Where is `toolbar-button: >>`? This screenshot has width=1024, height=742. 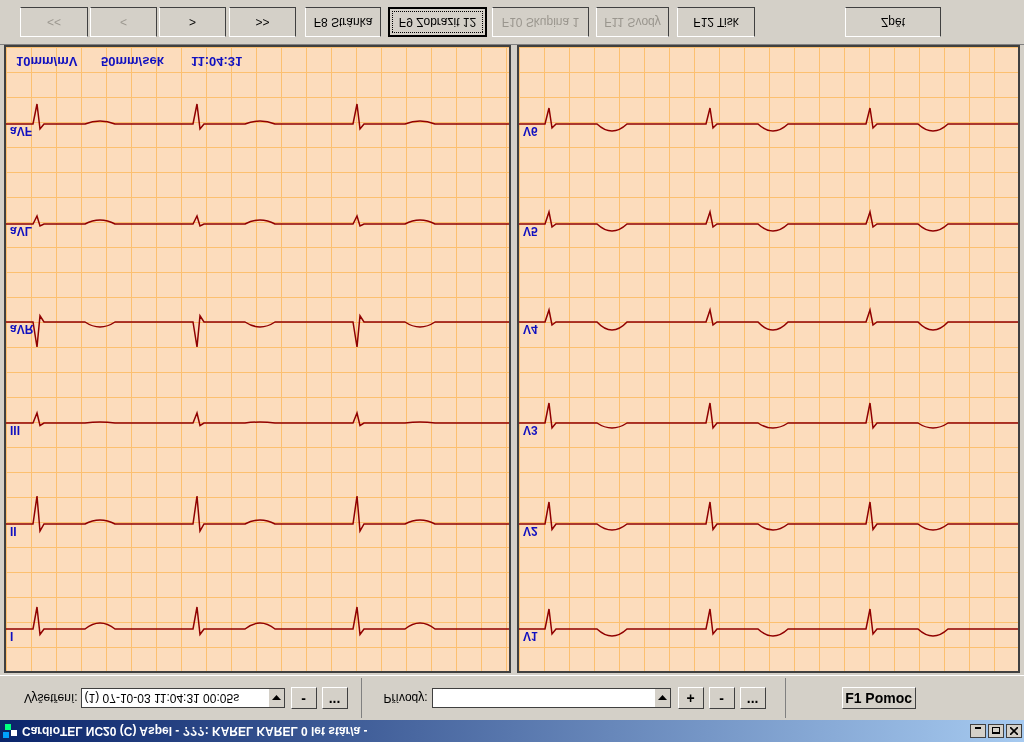
toolbar-button: >> is located at coordinates (262, 22).